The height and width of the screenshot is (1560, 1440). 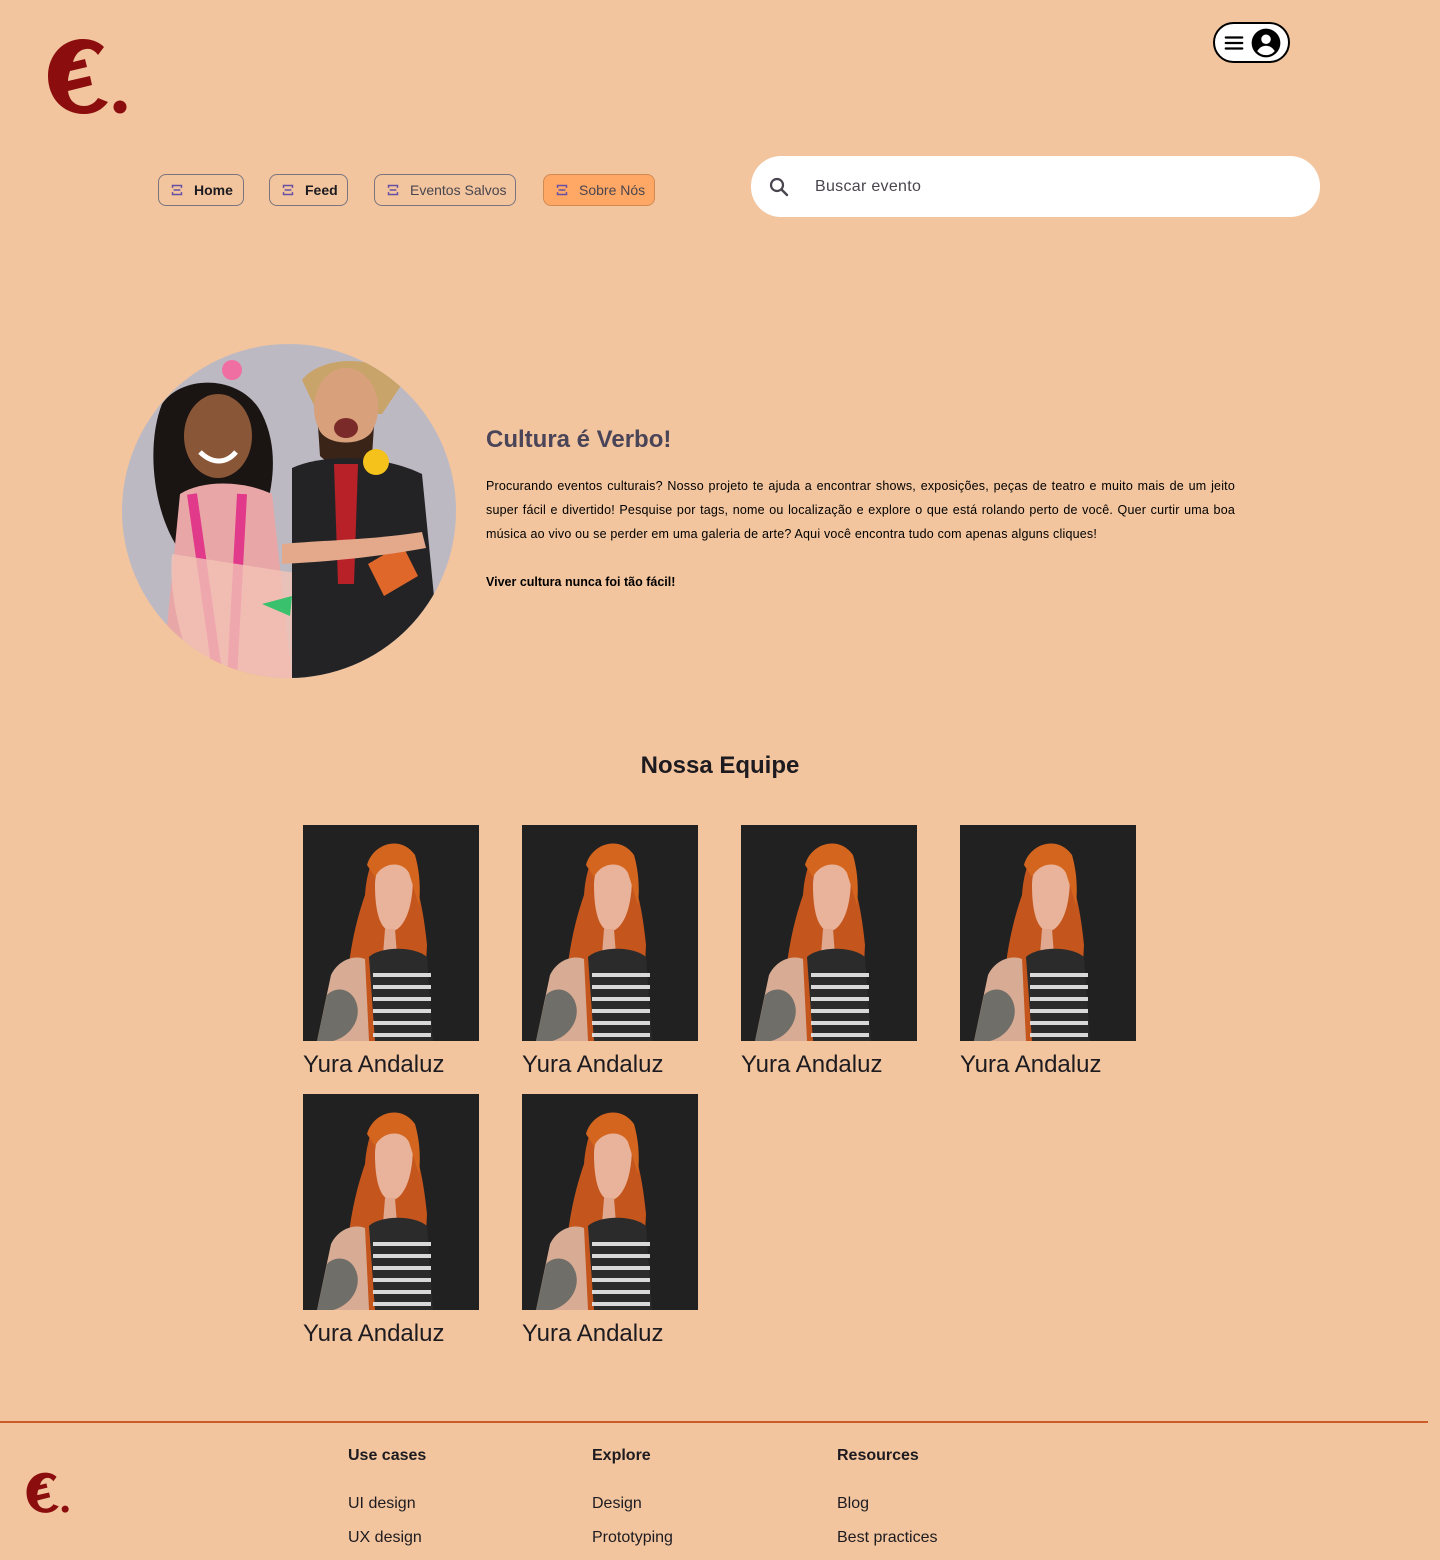 What do you see at coordinates (1233, 42) in the screenshot?
I see `hamburger-menu-icon` at bounding box center [1233, 42].